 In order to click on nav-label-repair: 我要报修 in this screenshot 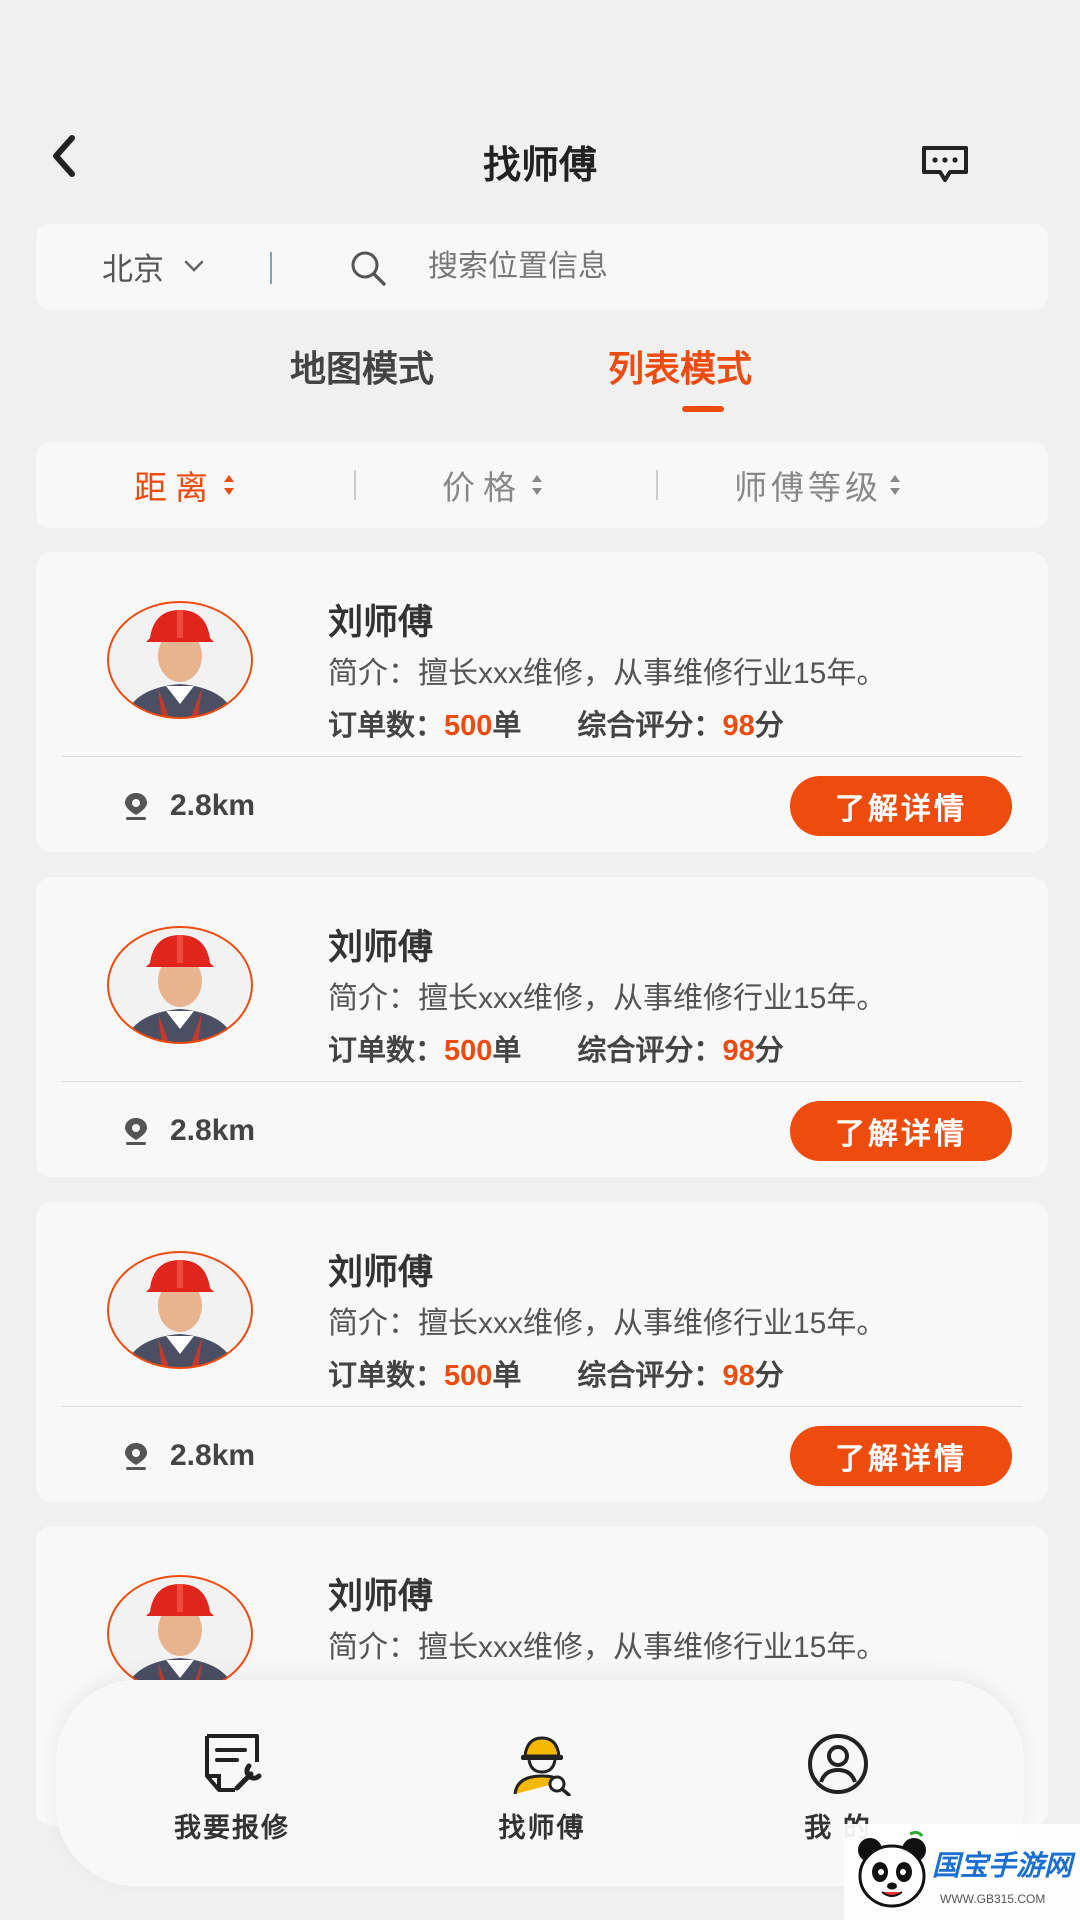, I will do `click(232, 1828)`.